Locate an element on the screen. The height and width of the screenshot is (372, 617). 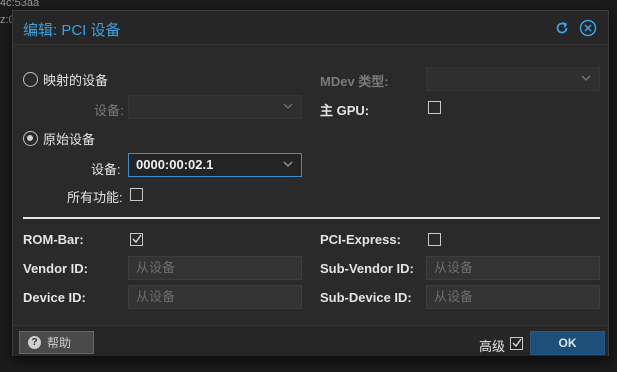
vendor-id-label: Vendor ID: is located at coordinates (56, 268).